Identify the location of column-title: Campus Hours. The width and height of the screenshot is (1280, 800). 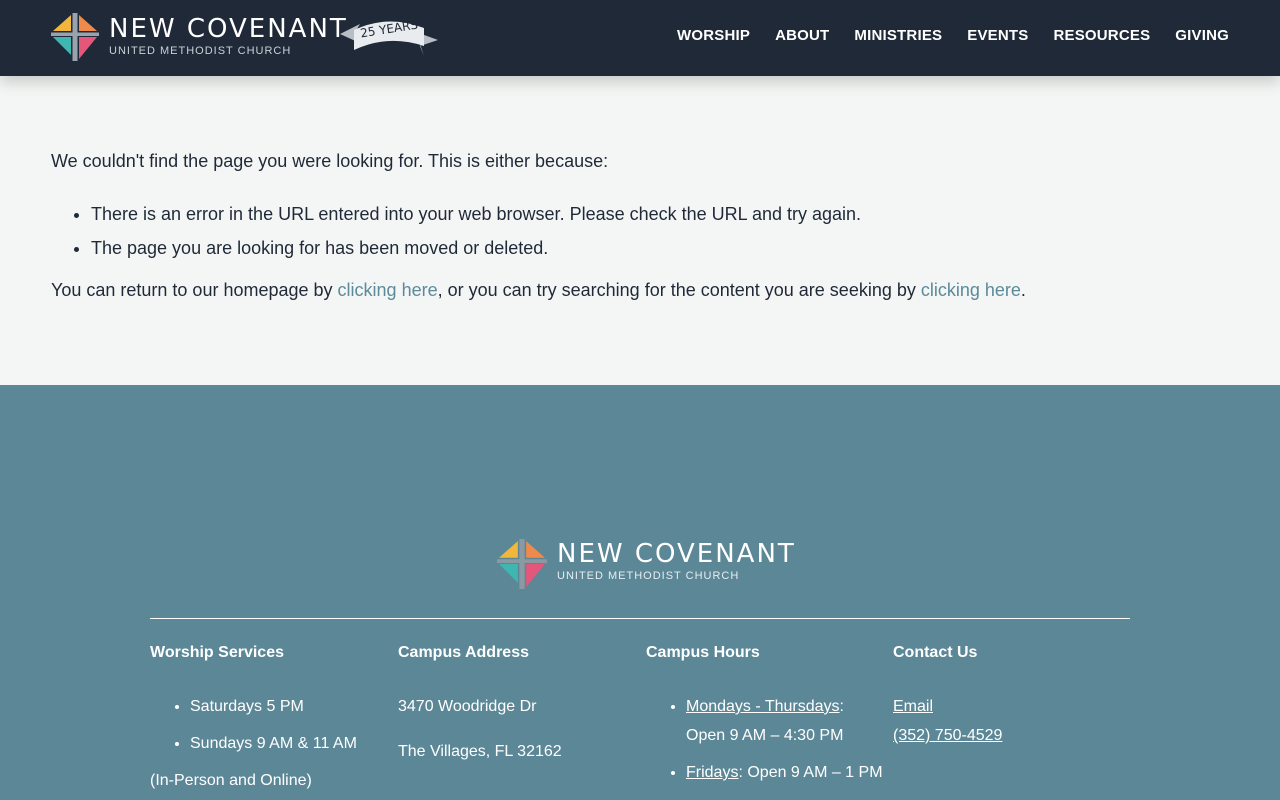
(703, 652).